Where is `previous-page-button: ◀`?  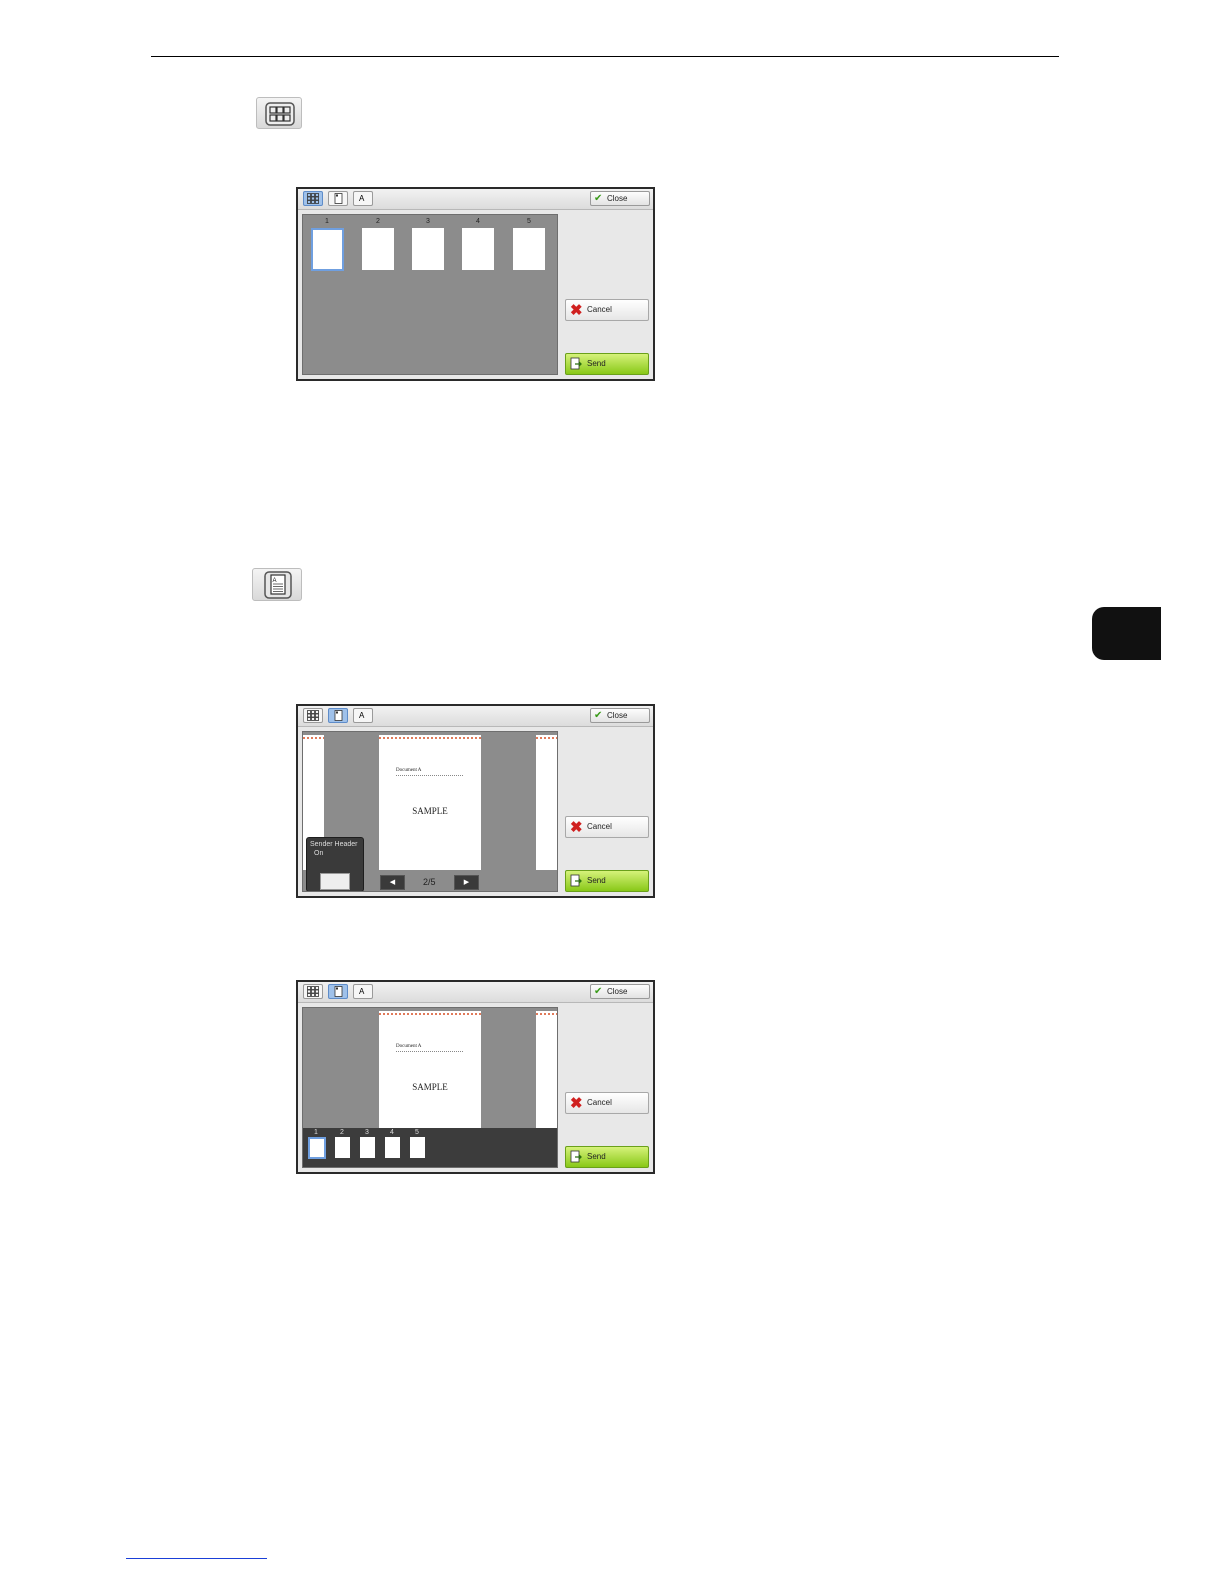
previous-page-button: ◀ is located at coordinates (392, 882).